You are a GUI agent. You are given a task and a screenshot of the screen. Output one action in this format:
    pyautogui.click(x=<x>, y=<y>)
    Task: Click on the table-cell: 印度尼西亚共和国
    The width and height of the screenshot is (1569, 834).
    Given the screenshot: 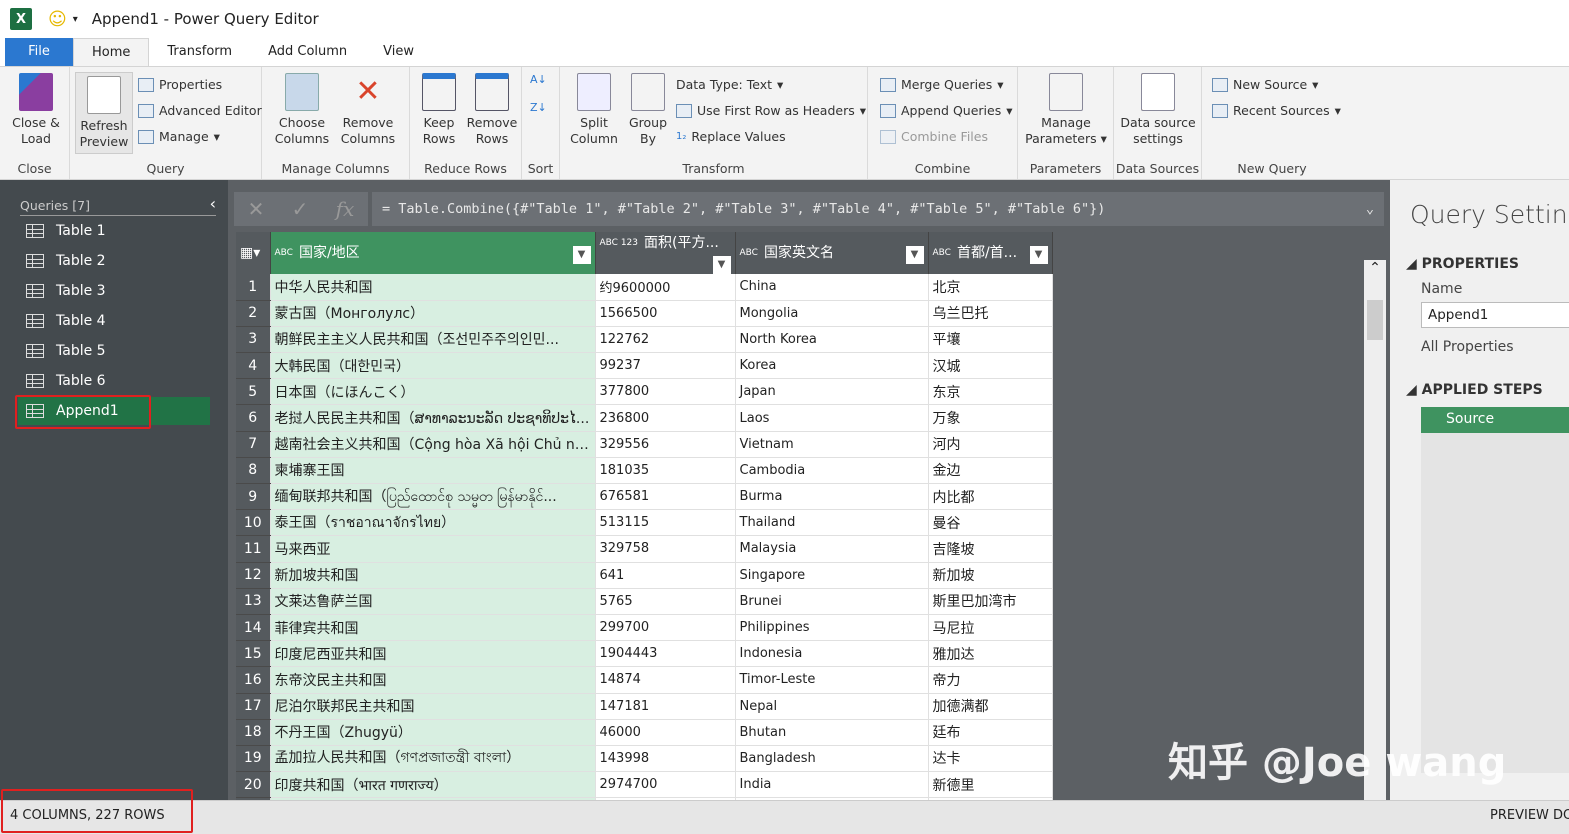 What is the action you would take?
    pyautogui.click(x=433, y=654)
    